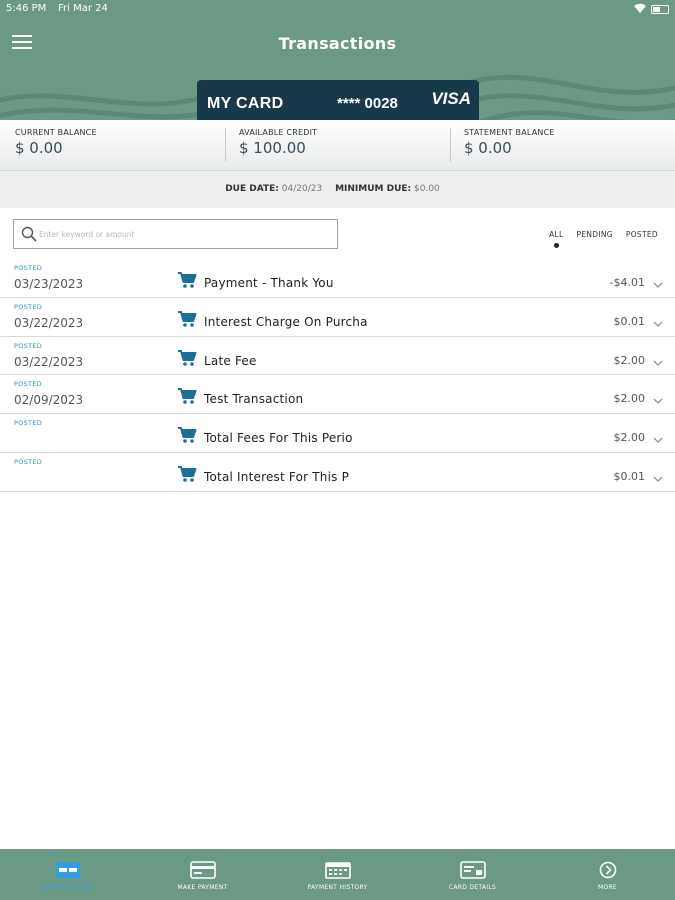 The width and height of the screenshot is (675, 900). Describe the element at coordinates (337, 356) in the screenshot. I see `transaction-row: POSTED 03/22/2023 Late Fee $2.00` at that location.